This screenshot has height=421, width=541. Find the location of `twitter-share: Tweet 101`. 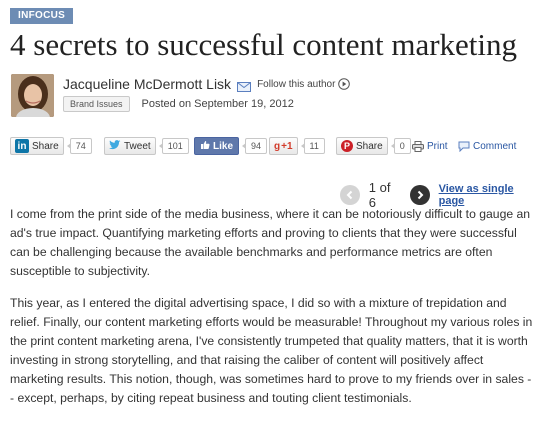

twitter-share: Tweet 101 is located at coordinates (146, 146).